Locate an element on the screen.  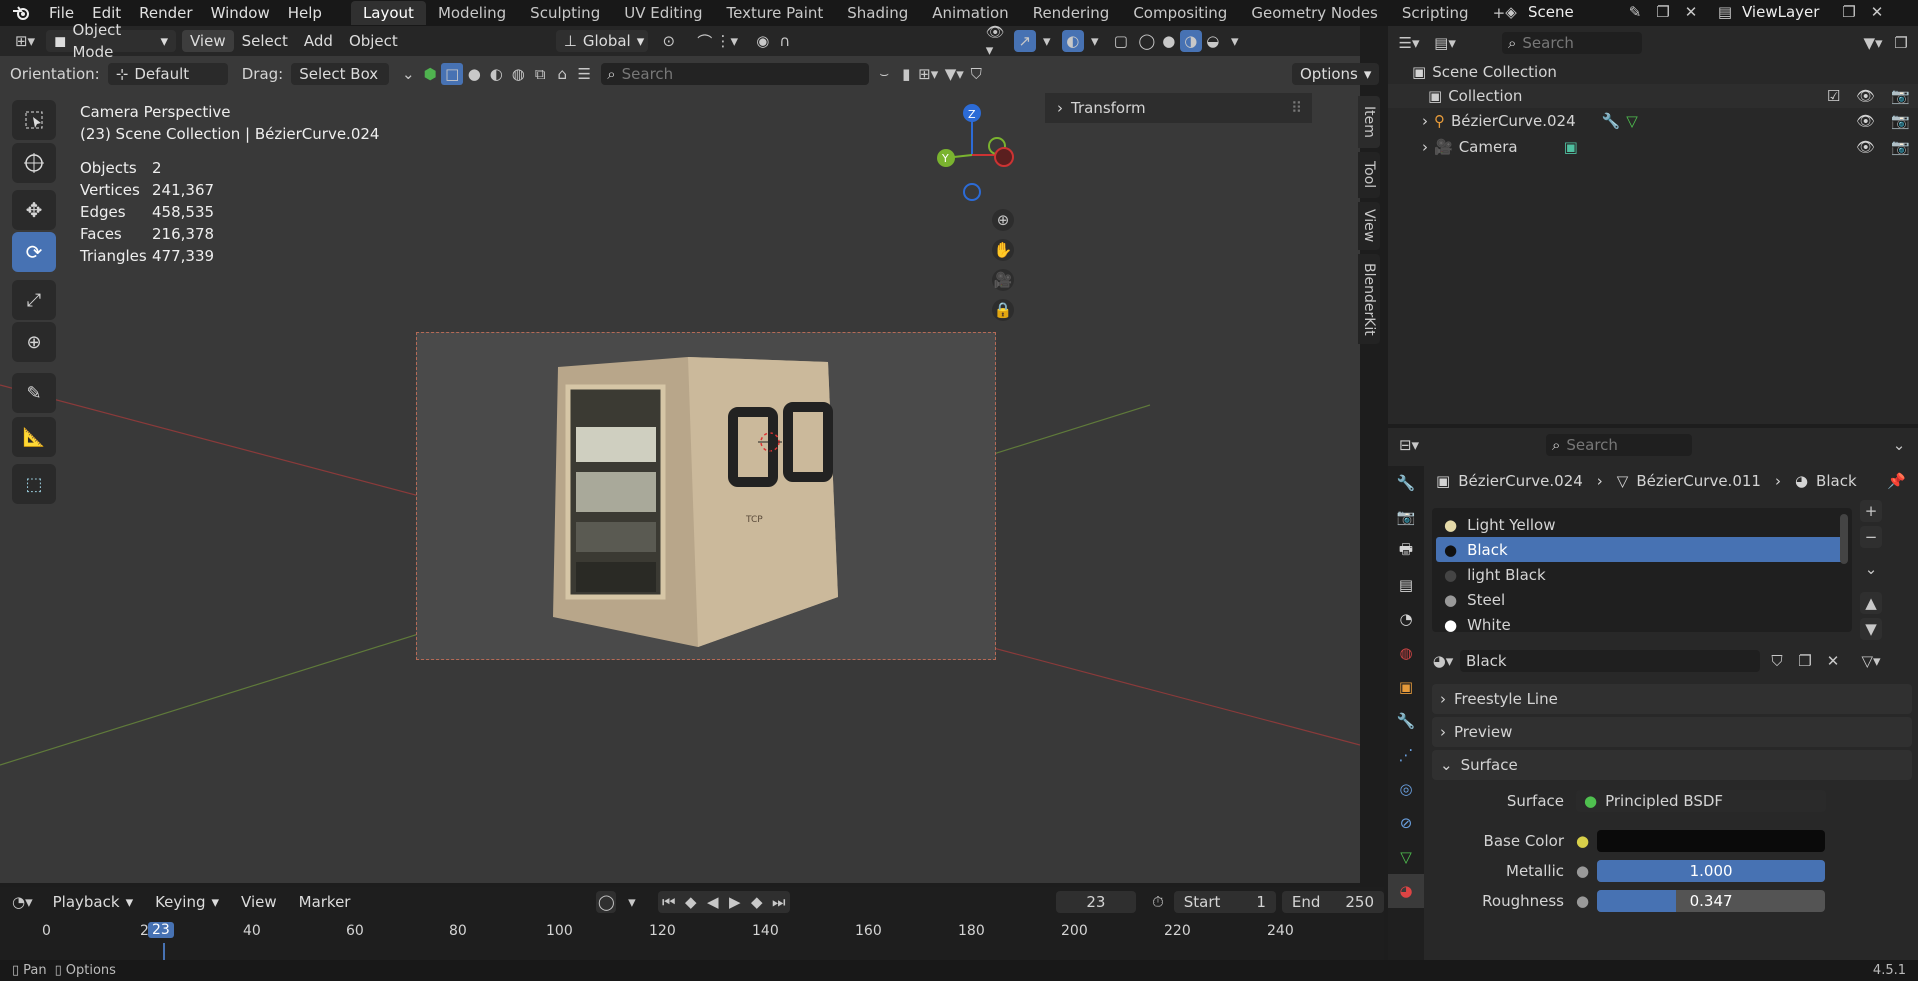
overlay-dropdown-icon: ▾ is located at coordinates (1095, 41).